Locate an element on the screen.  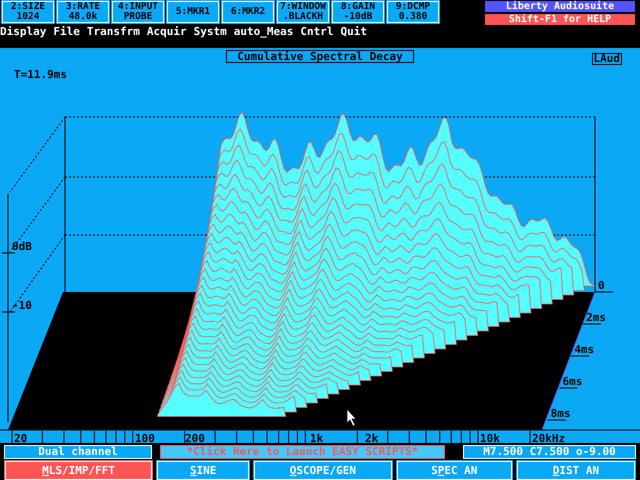
level-label: -10 is located at coordinates (22, 305).